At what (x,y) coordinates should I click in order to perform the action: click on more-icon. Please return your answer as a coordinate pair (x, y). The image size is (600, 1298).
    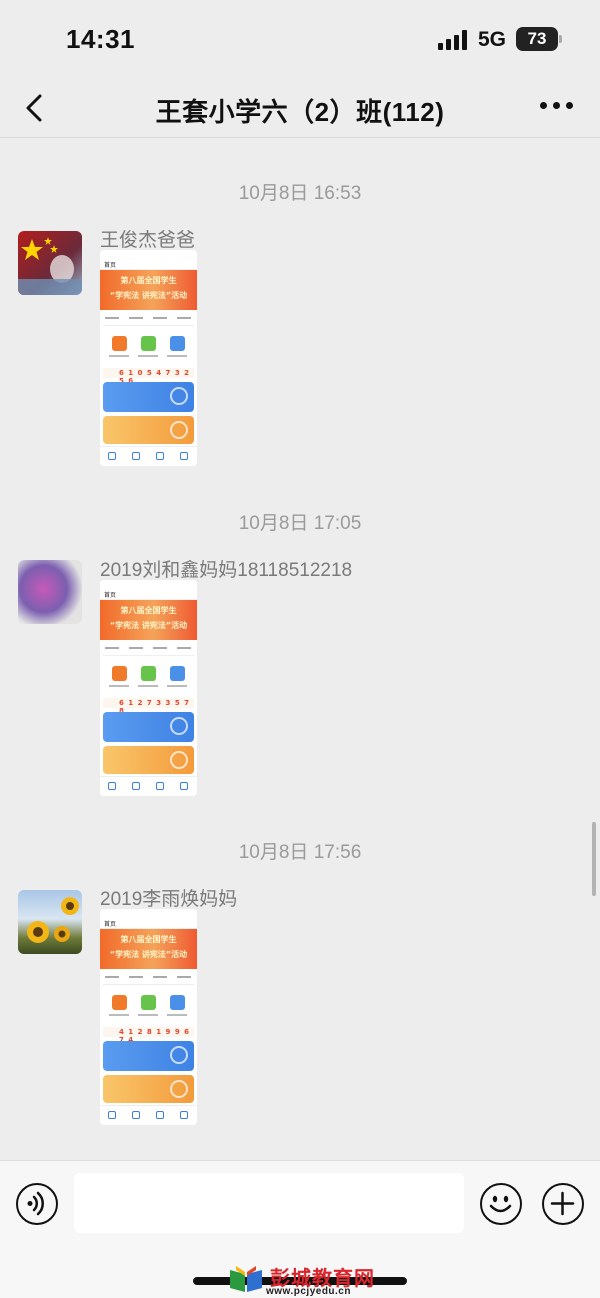
    Looking at the image, I should click on (557, 107).